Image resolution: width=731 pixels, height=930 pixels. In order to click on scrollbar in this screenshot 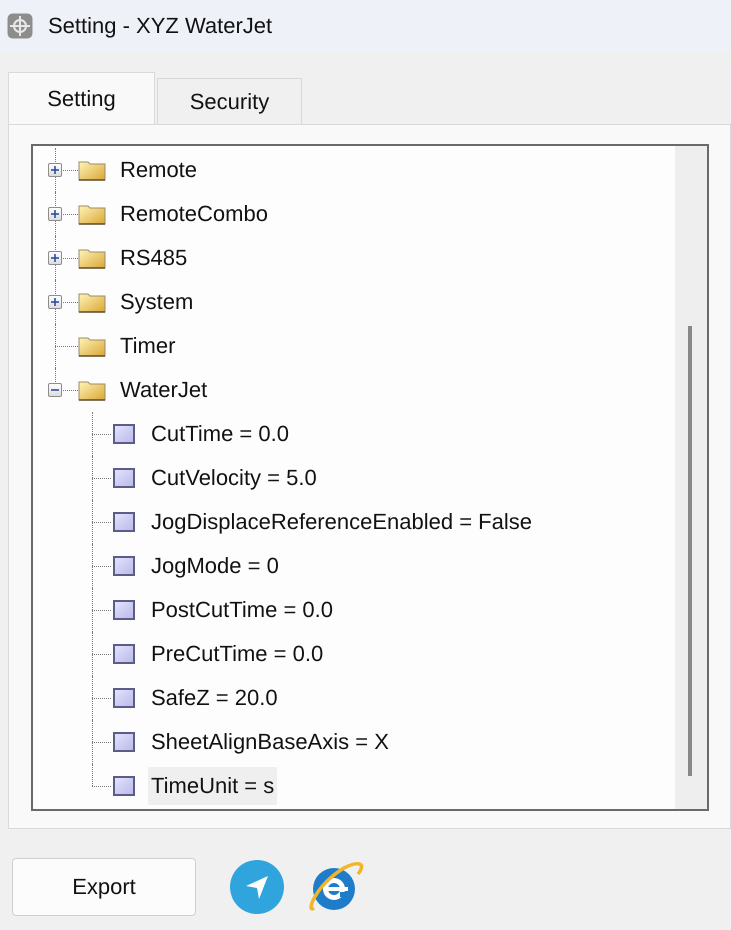, I will do `click(691, 477)`.